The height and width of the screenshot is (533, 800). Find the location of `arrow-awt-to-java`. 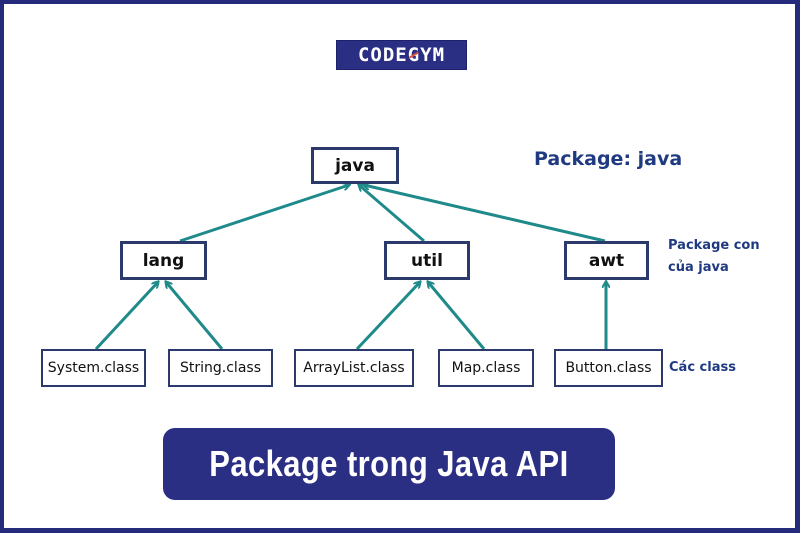

arrow-awt-to-java is located at coordinates (485, 214).